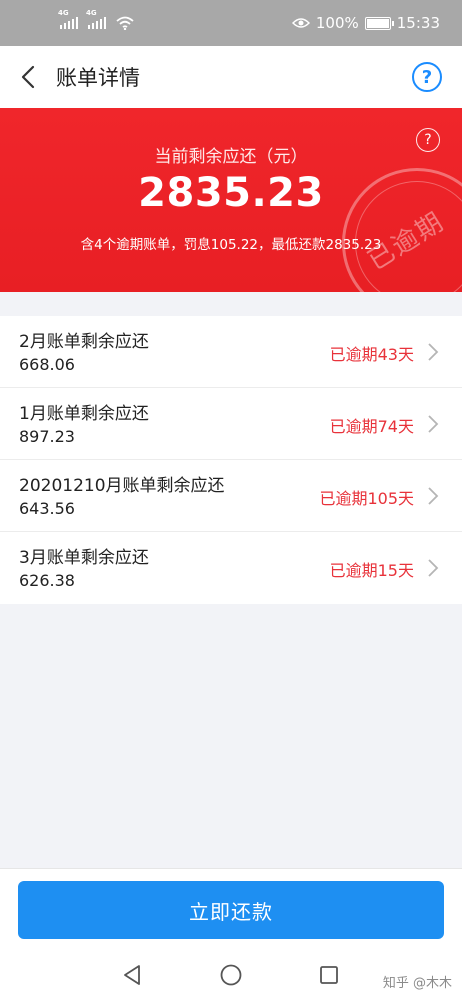  I want to click on bill-row: 1月账单剩余应还 897.23 已逾期74天, so click(231, 424).